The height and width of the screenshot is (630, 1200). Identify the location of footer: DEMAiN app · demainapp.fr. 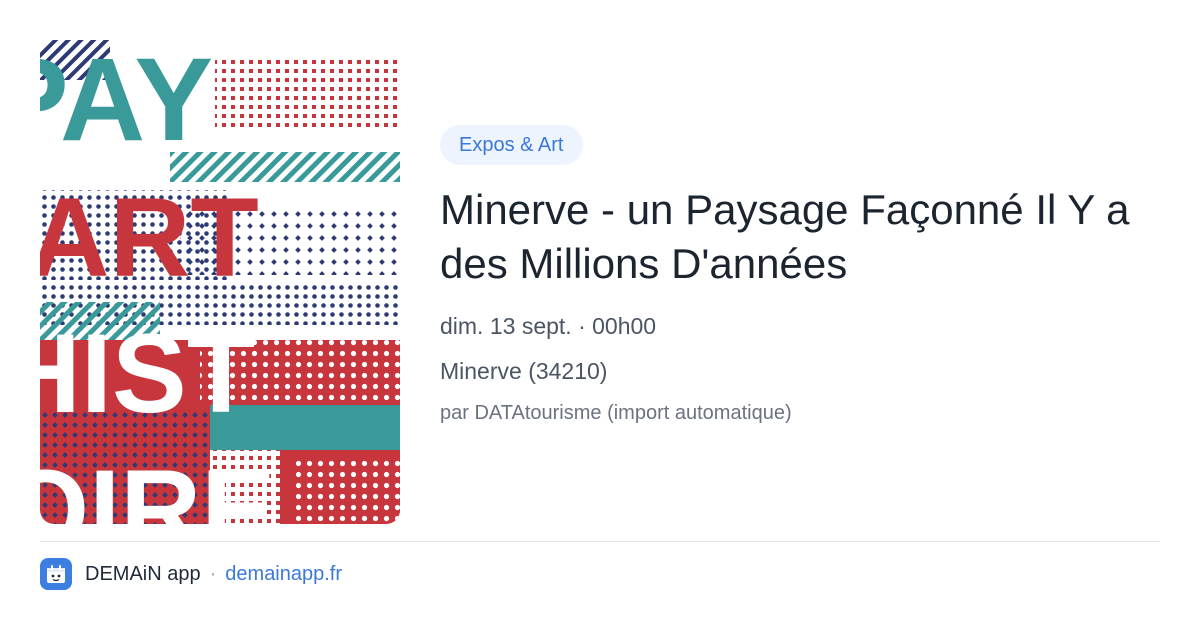
(191, 574).